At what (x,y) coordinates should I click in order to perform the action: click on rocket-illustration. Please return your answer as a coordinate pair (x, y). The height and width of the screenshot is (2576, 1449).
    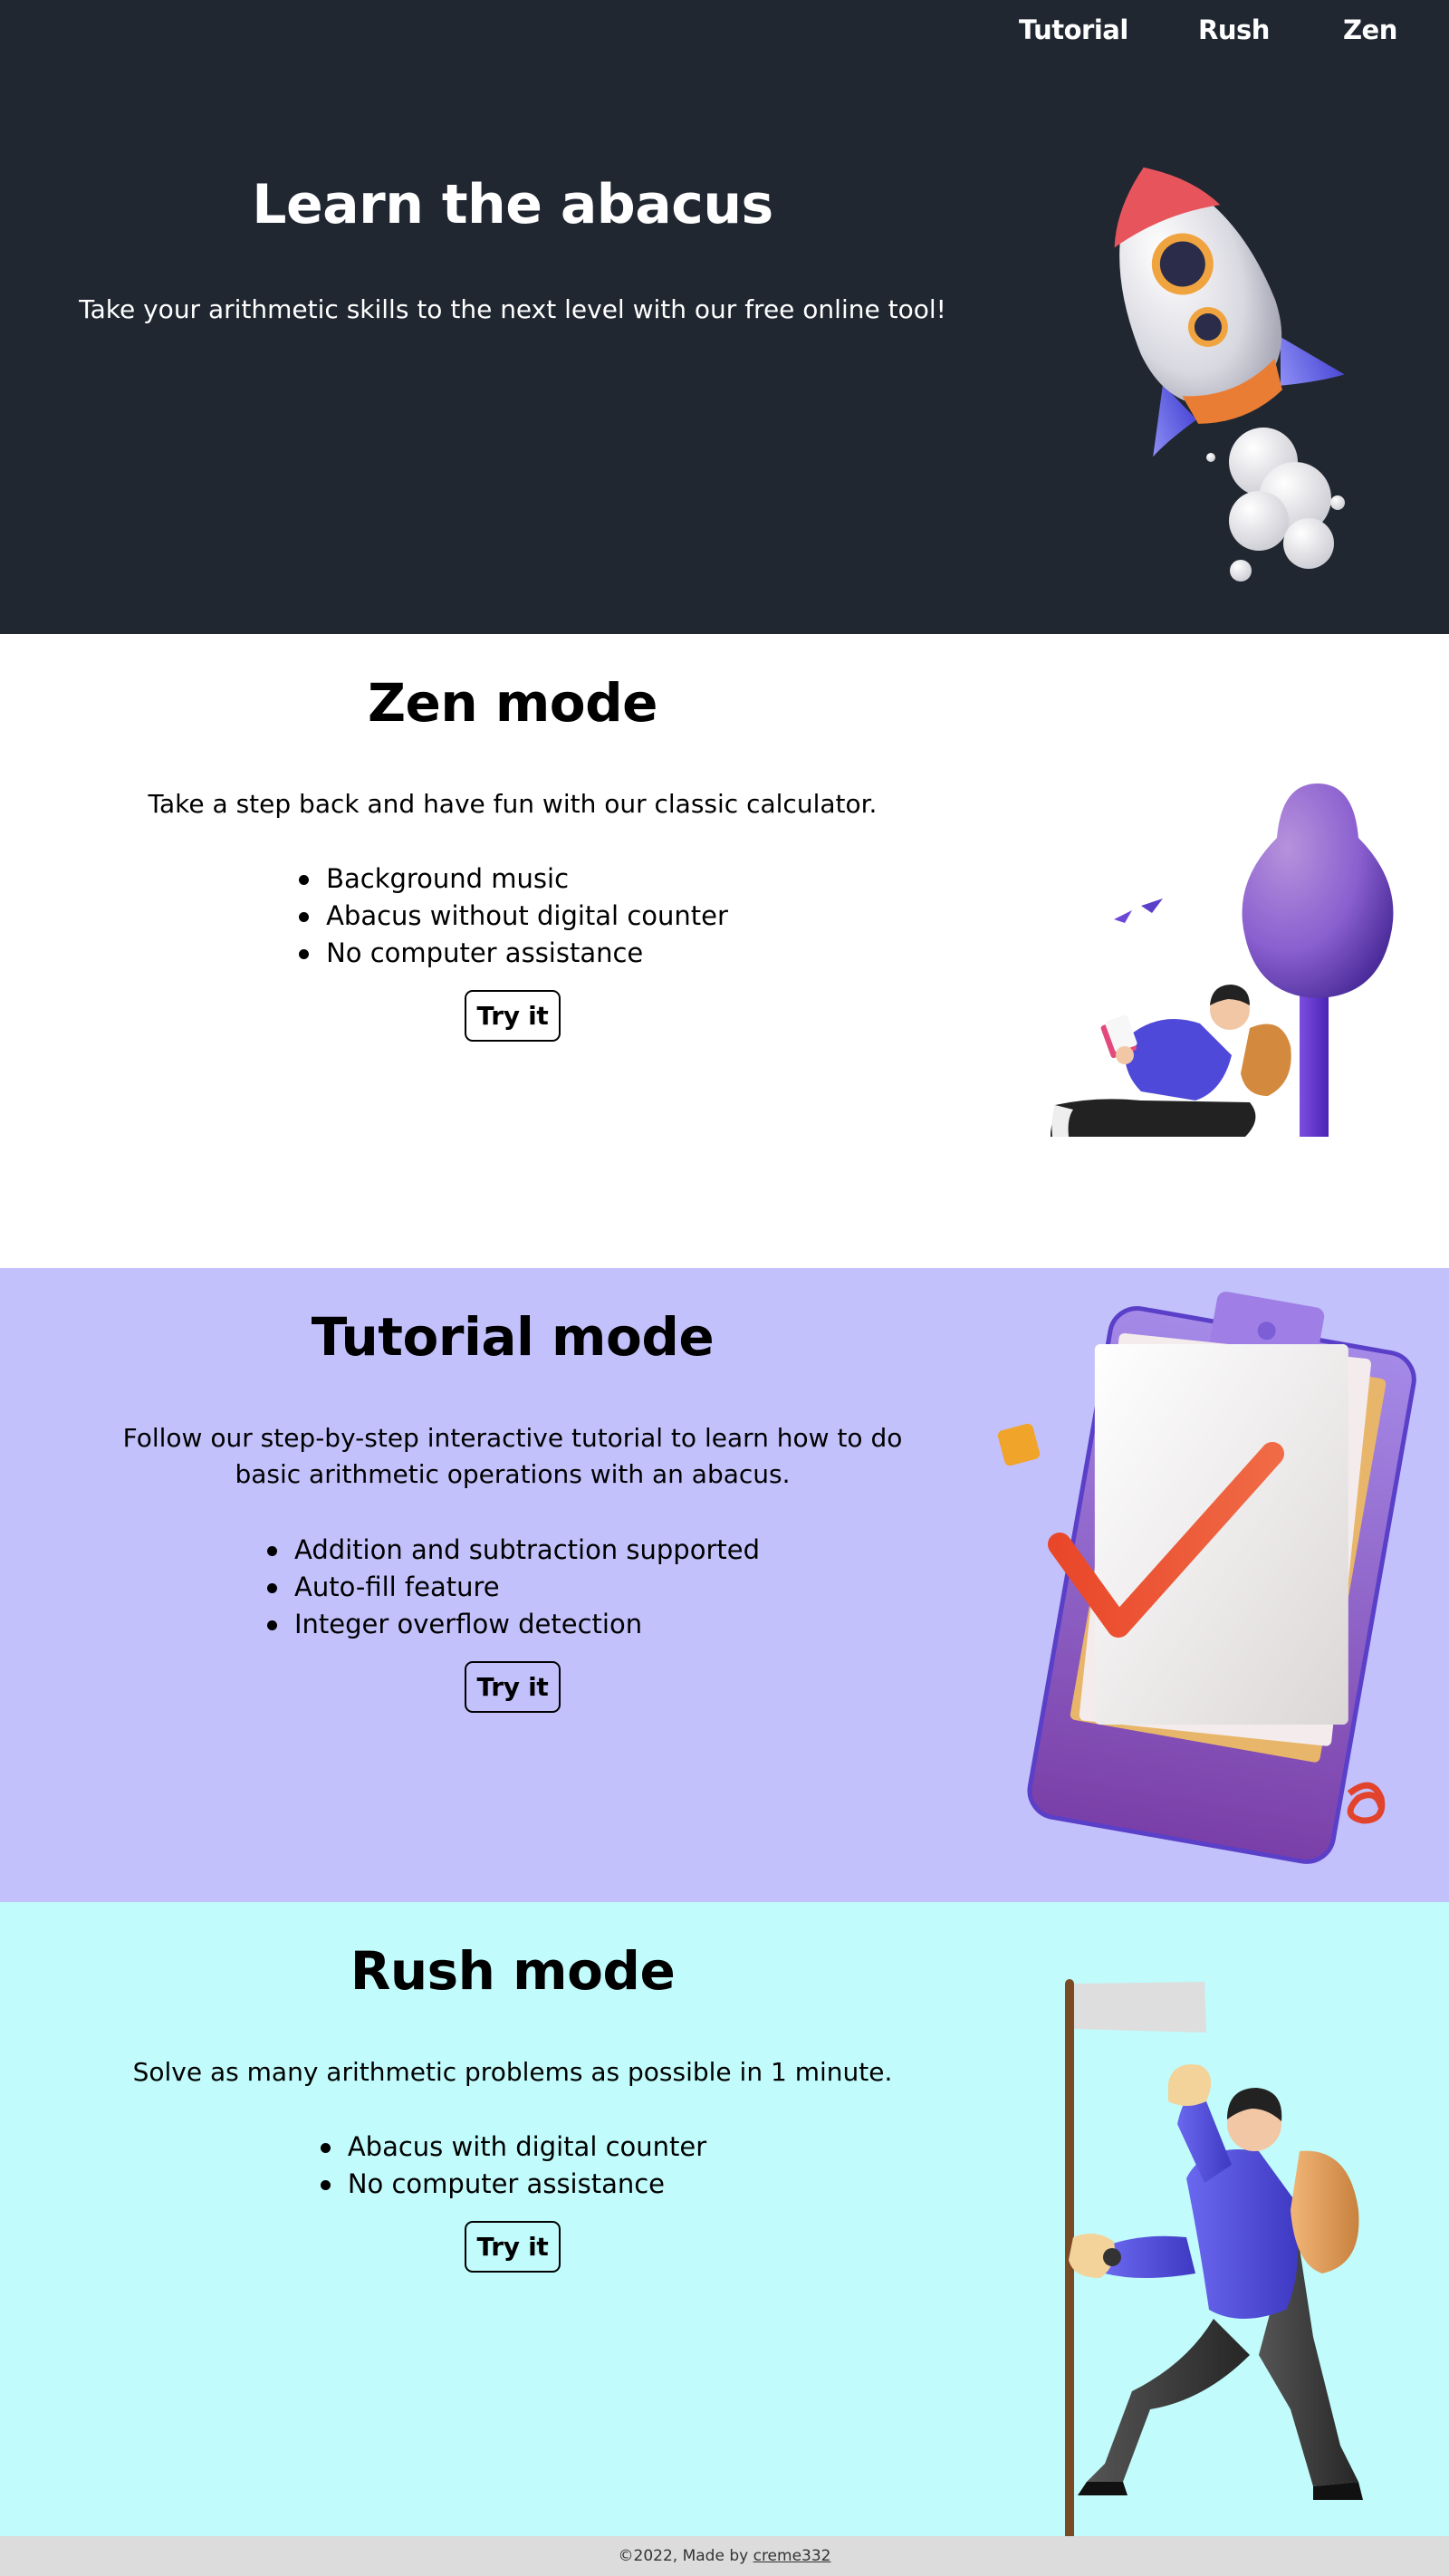
    Looking at the image, I should click on (1229, 374).